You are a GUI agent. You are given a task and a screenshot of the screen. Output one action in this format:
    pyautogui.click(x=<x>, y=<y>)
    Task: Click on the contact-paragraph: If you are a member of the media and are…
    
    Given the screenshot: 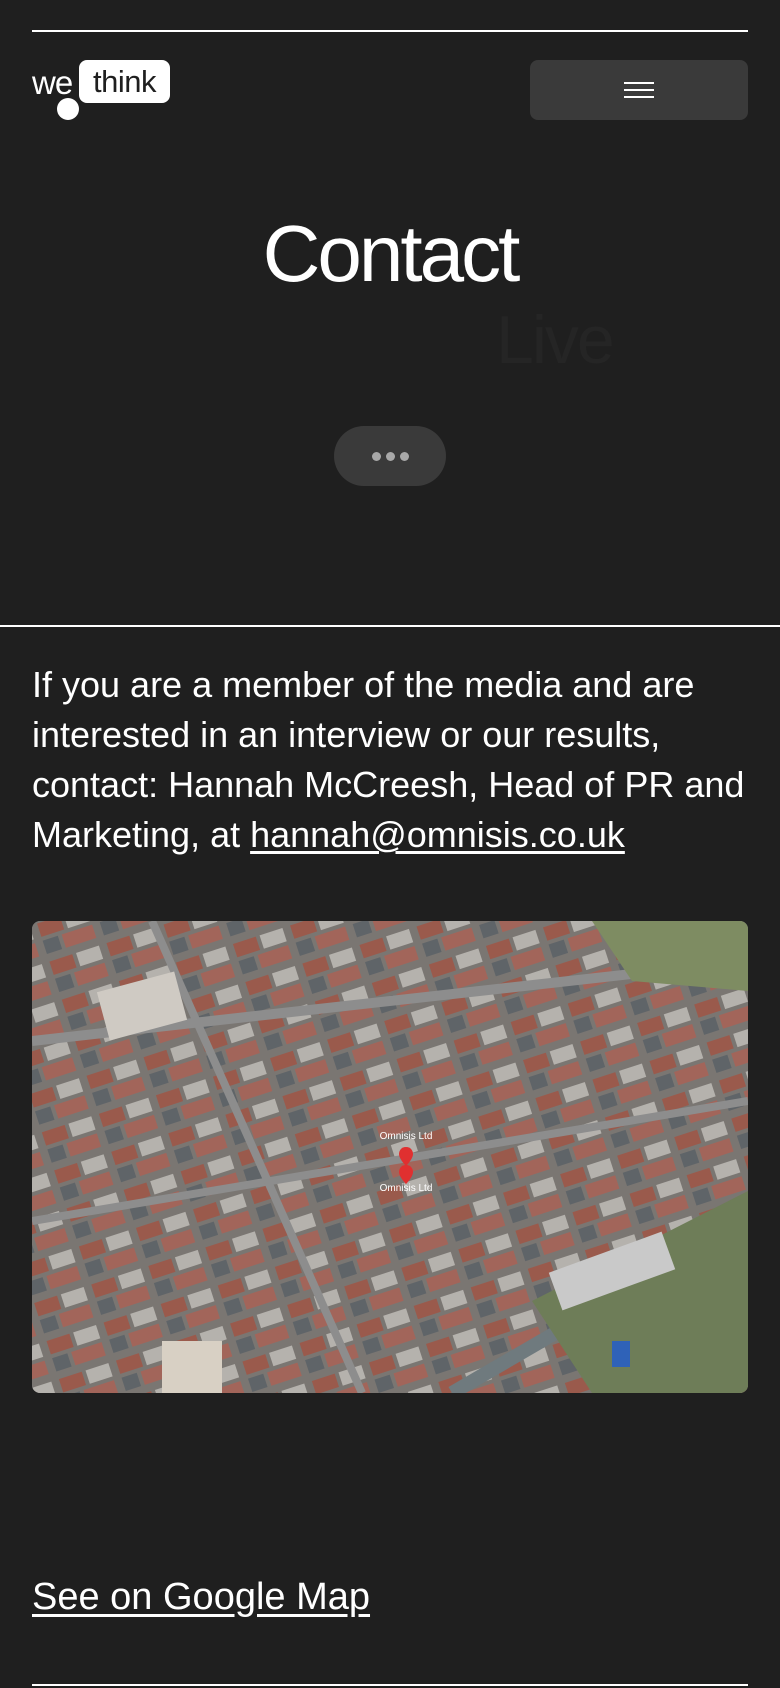 What is the action you would take?
    pyautogui.click(x=392, y=760)
    